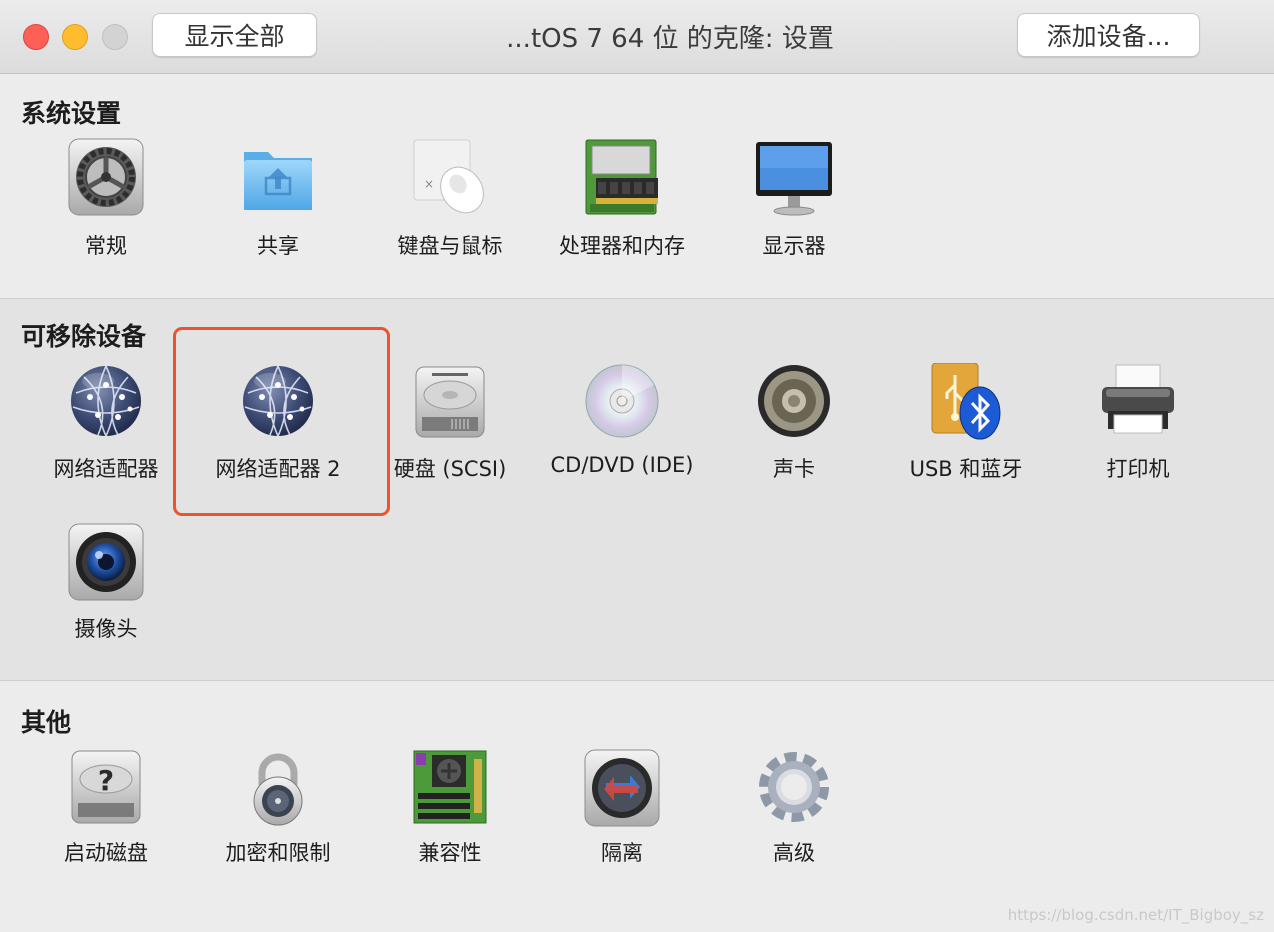 This screenshot has width=1274, height=932. Describe the element at coordinates (622, 401) in the screenshot. I see `cd-dvd-icon` at that location.